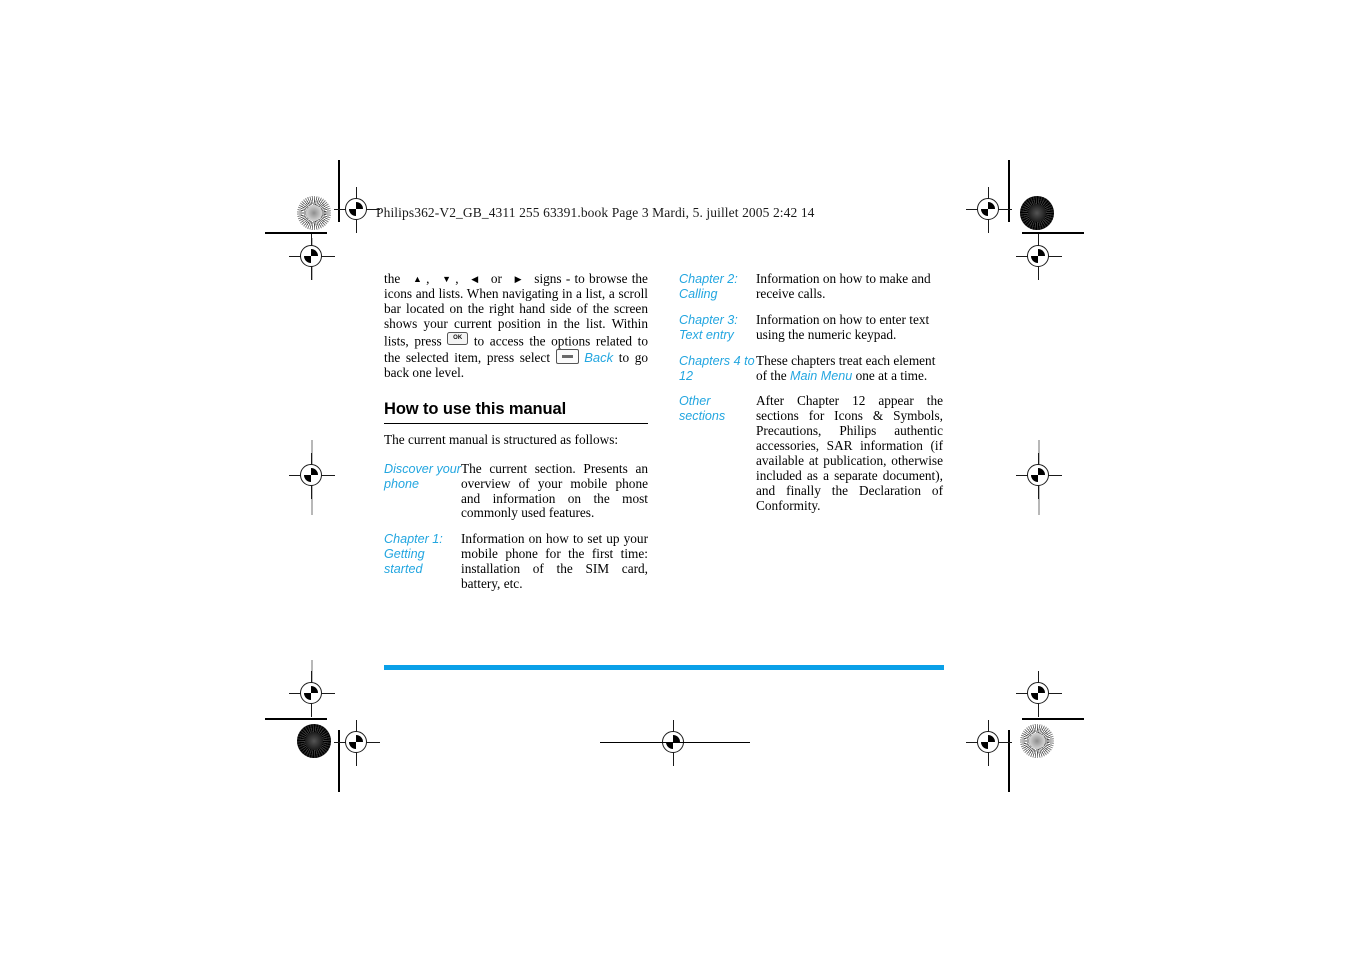 This screenshot has width=1351, height=954. I want to click on registration-mark-middle-left, so click(312, 476).